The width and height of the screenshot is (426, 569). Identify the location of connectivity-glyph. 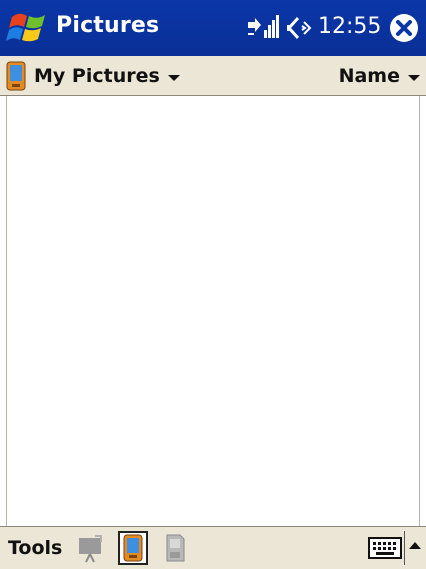
(263, 26).